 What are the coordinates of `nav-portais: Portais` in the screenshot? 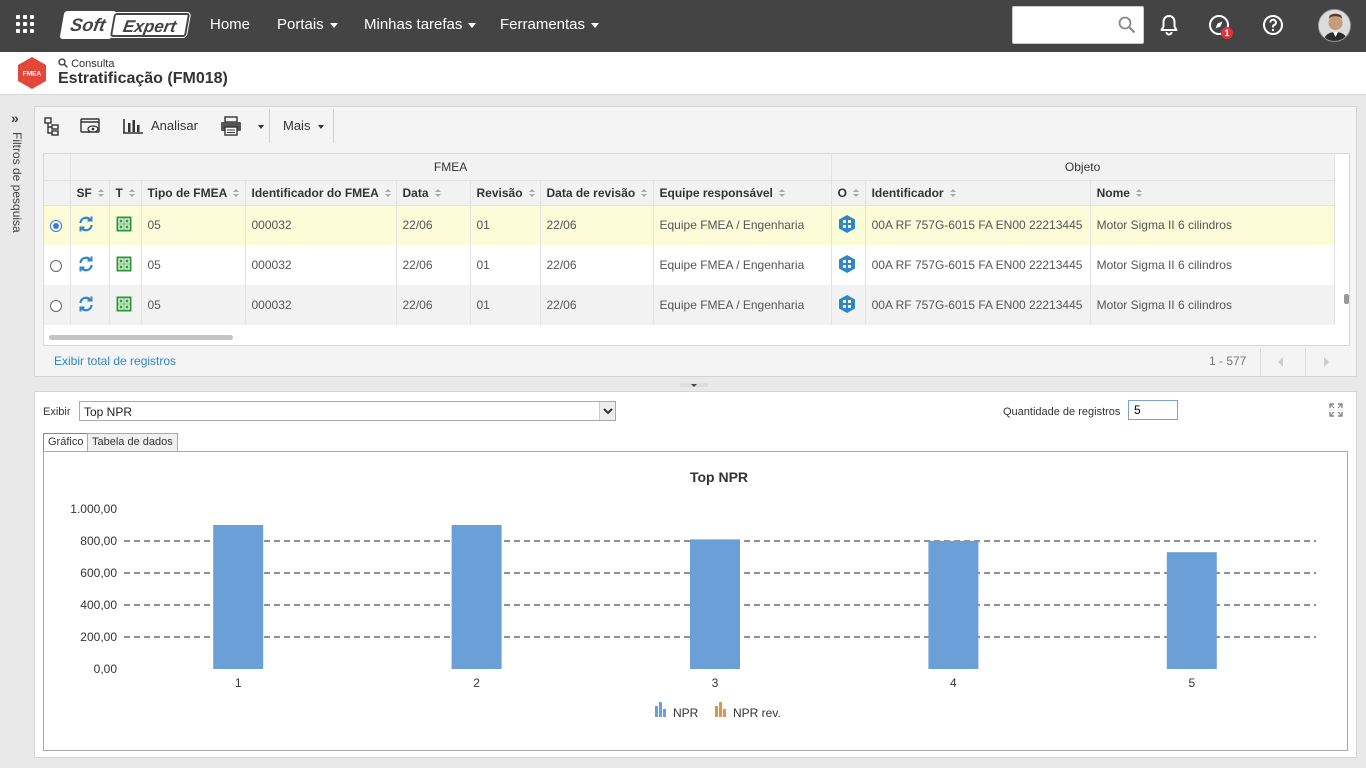 It's located at (307, 26).